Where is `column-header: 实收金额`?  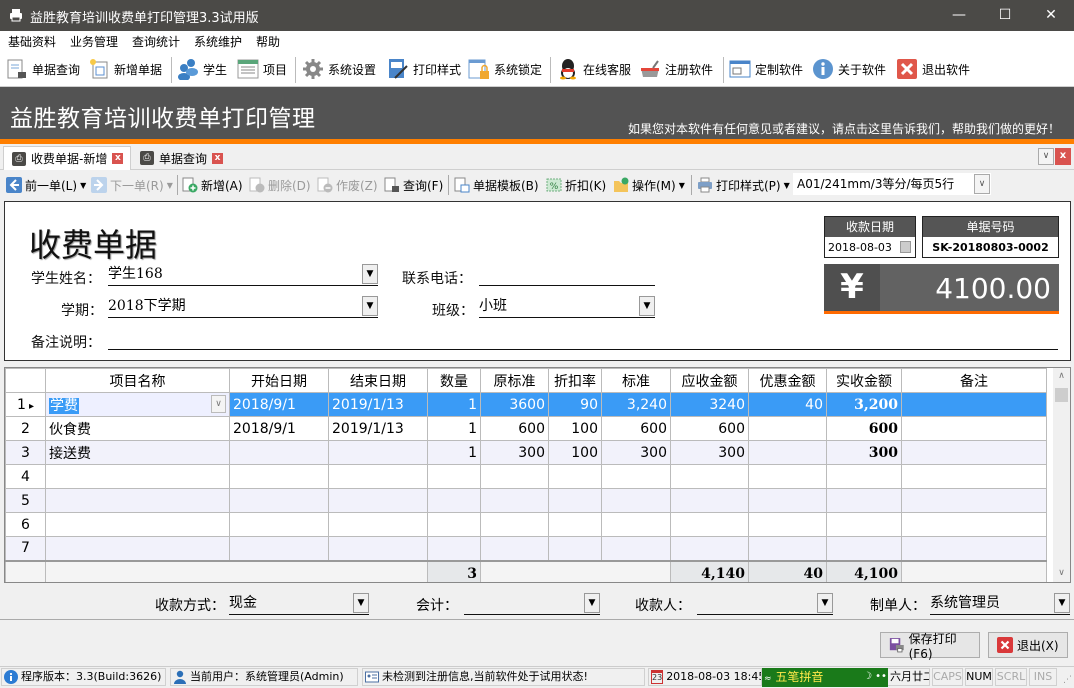 column-header: 实收金额 is located at coordinates (864, 380).